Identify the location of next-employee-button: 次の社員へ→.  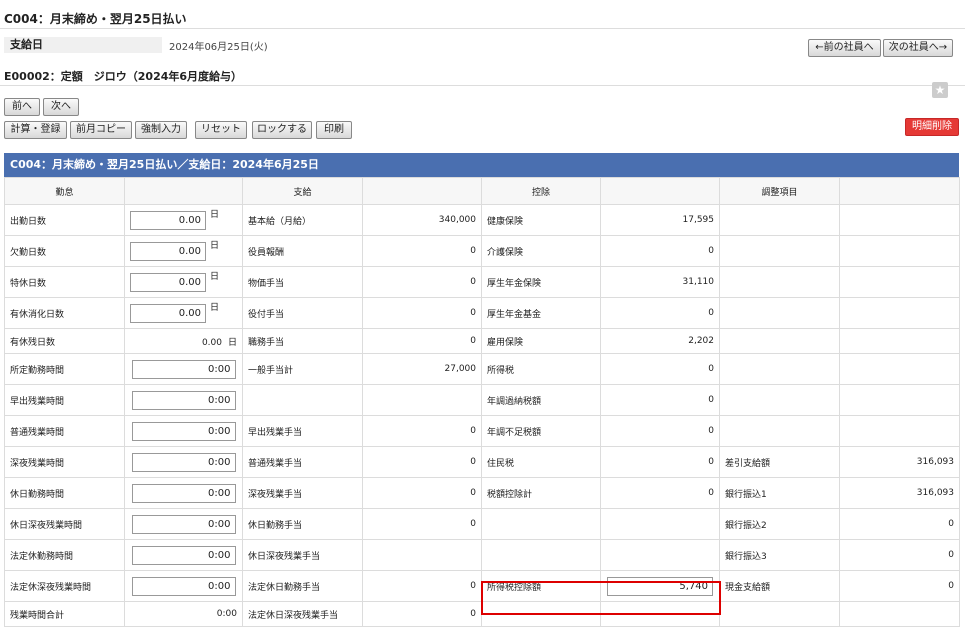
(918, 48).